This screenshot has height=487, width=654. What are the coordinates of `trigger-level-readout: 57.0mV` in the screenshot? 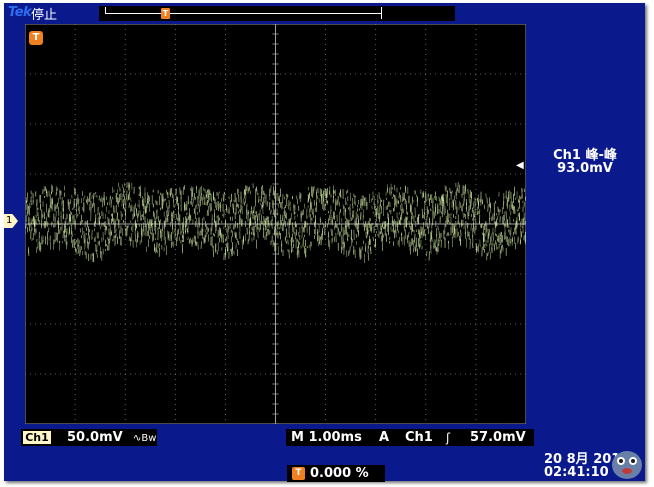 It's located at (498, 437).